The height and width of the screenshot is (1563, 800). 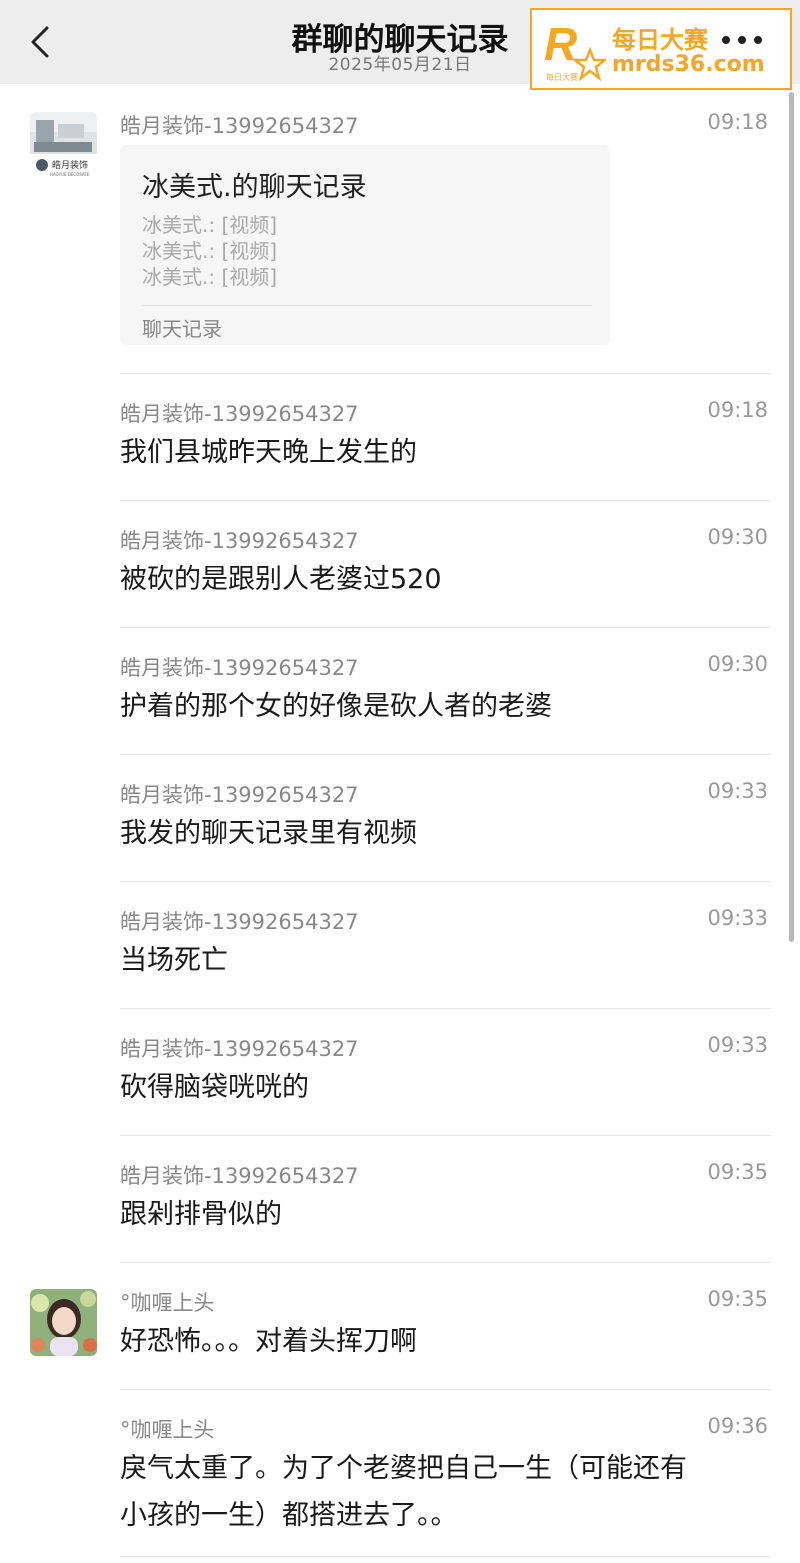 I want to click on user-avatar-image, so click(x=63, y=1322).